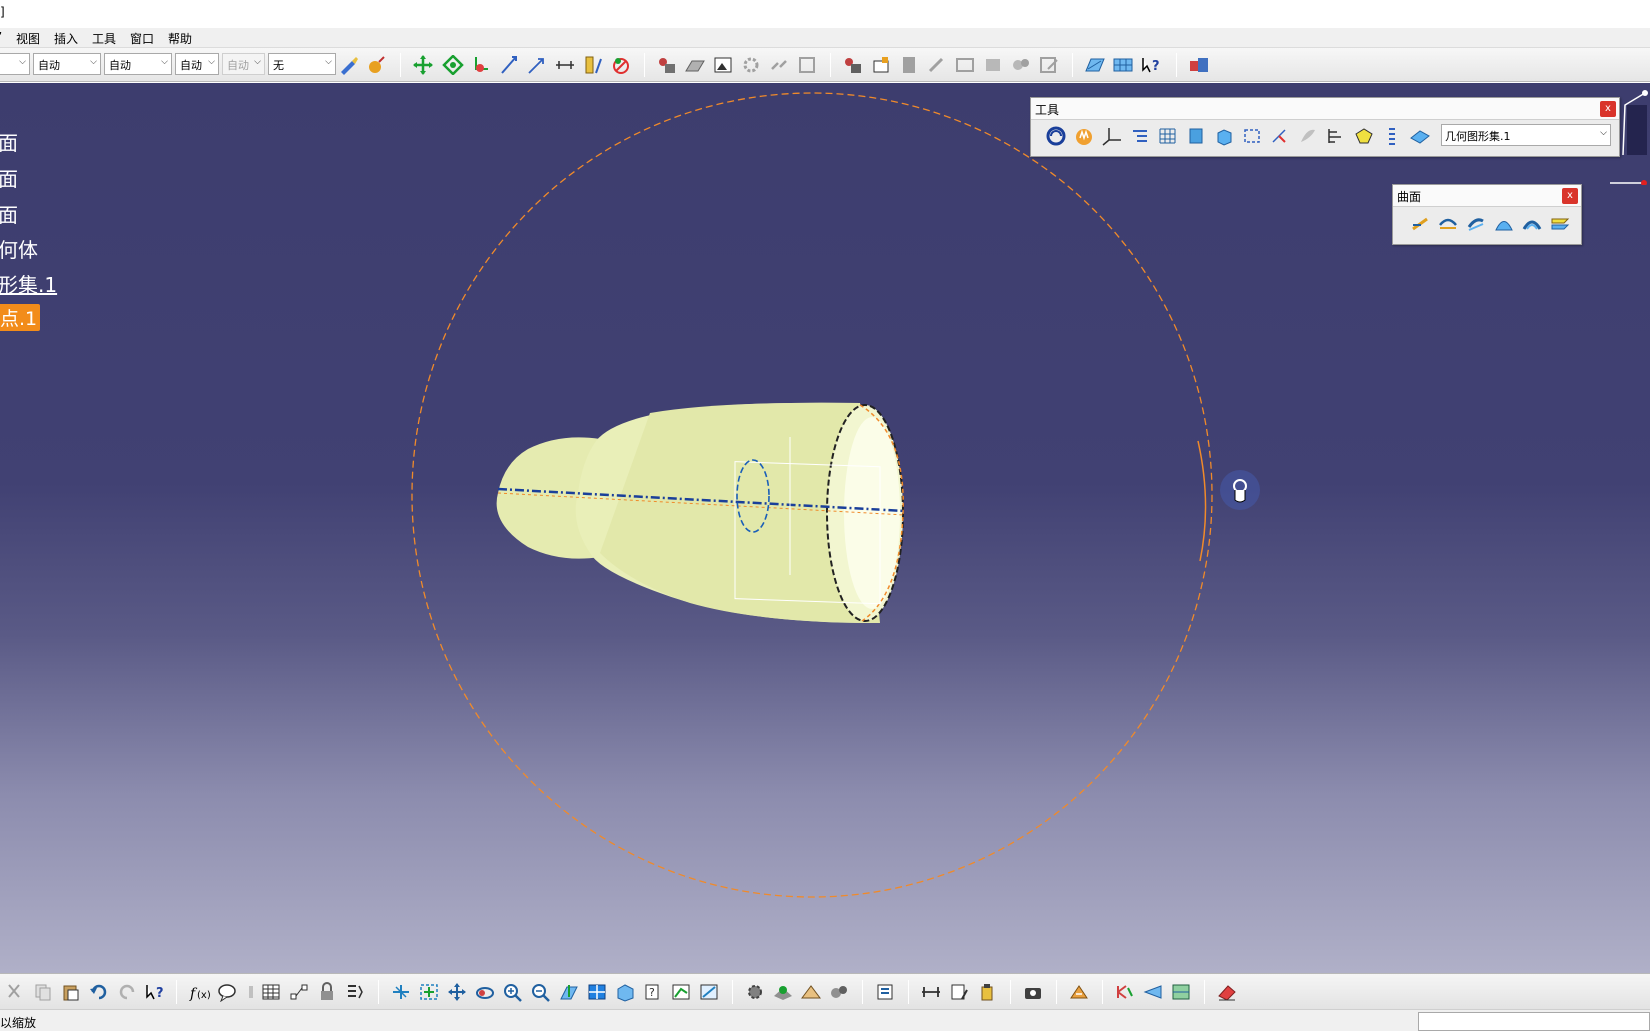 The height and width of the screenshot is (1031, 1650). I want to click on part-icon, so click(881, 65).